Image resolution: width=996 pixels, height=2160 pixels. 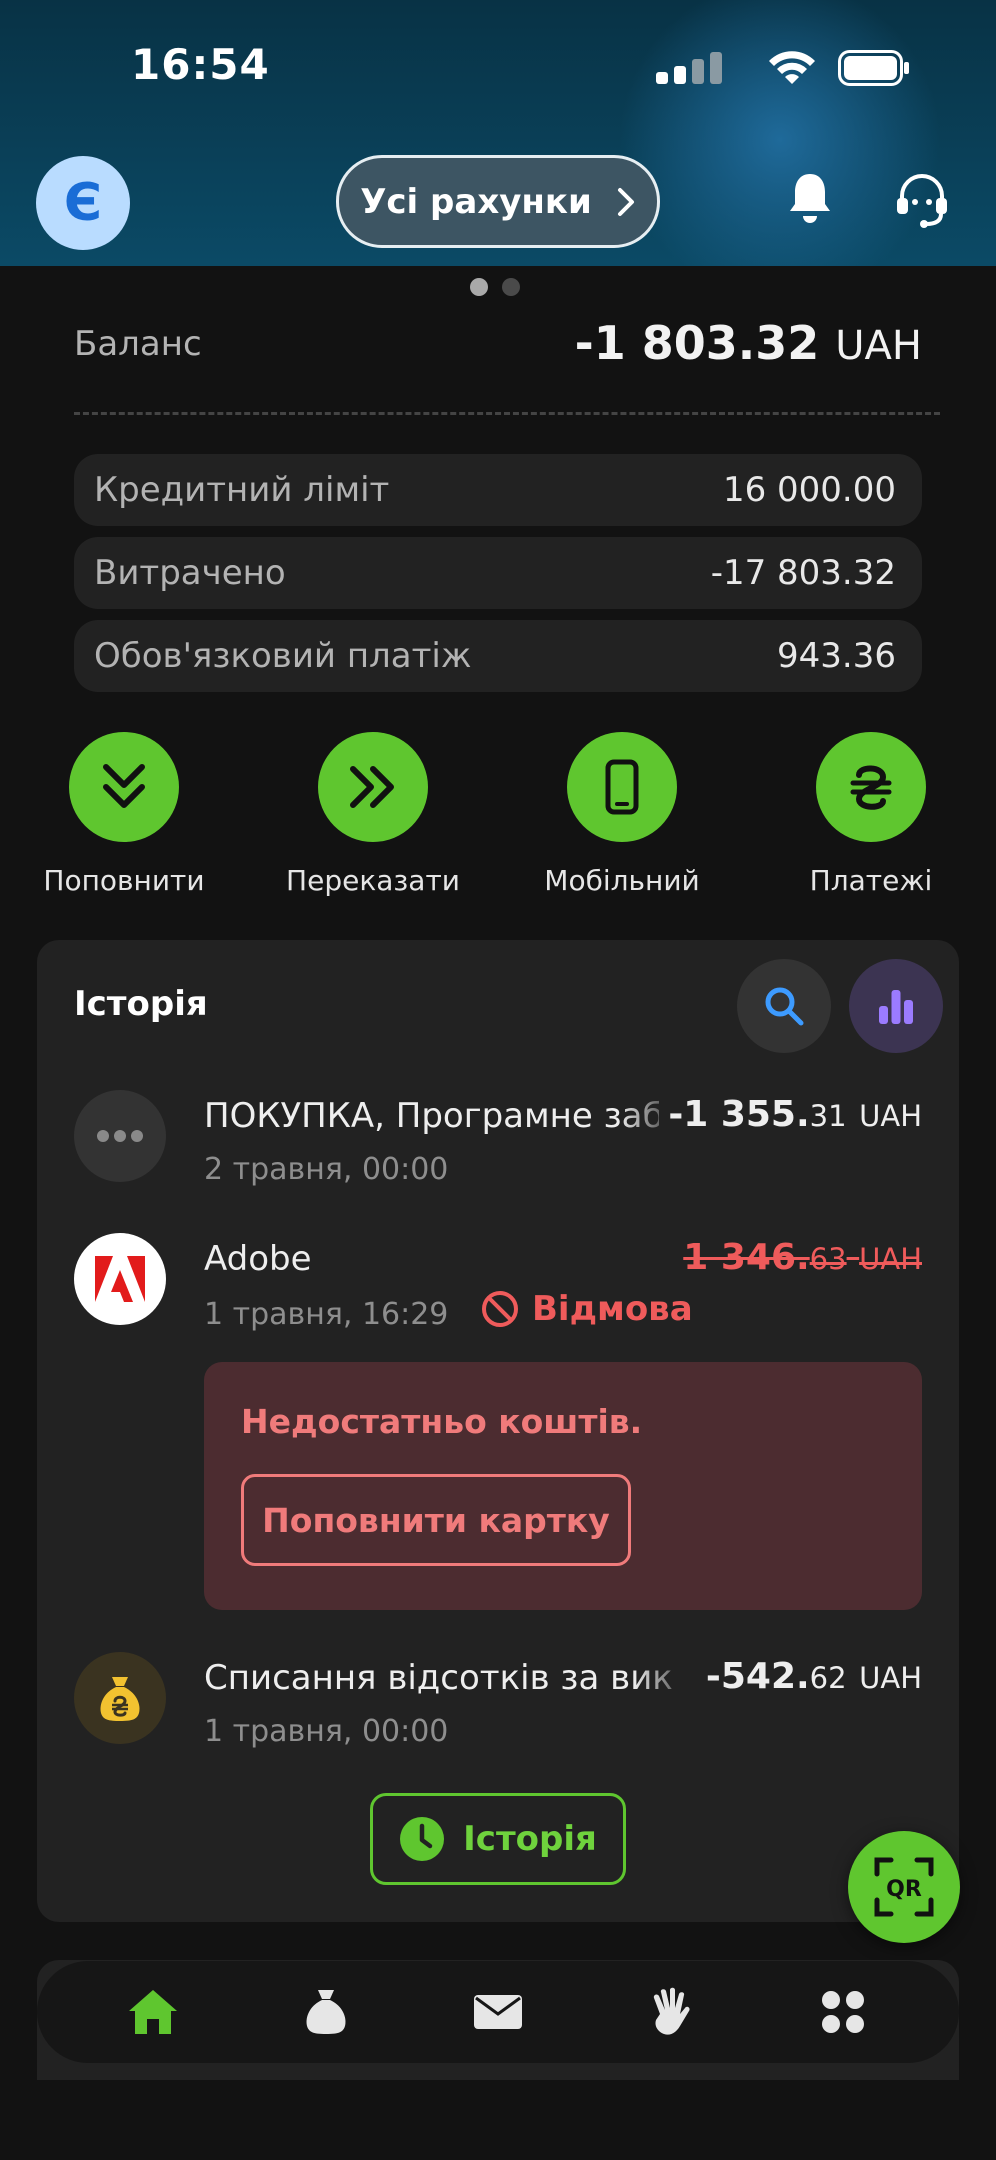 I want to click on phone-icon, so click(x=622, y=787).